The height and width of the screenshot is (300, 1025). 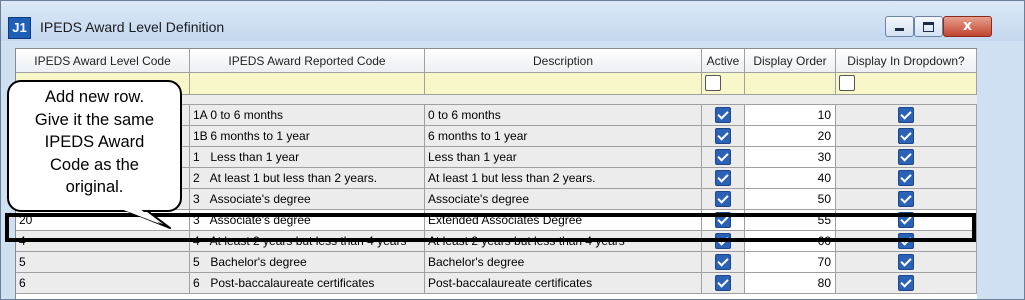 What do you see at coordinates (906, 84) in the screenshot?
I see `filter-dropdown-cell` at bounding box center [906, 84].